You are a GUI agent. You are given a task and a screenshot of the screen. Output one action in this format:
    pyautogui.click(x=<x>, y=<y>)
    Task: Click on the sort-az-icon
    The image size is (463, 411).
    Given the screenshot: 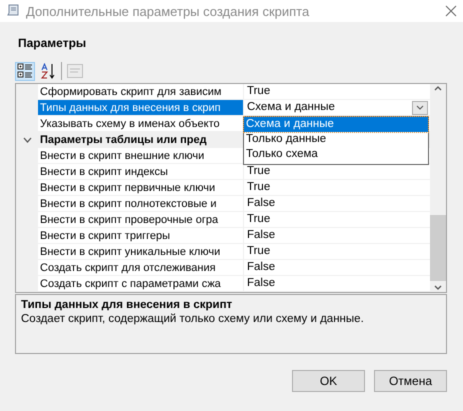 What is the action you would take?
    pyautogui.click(x=48, y=71)
    